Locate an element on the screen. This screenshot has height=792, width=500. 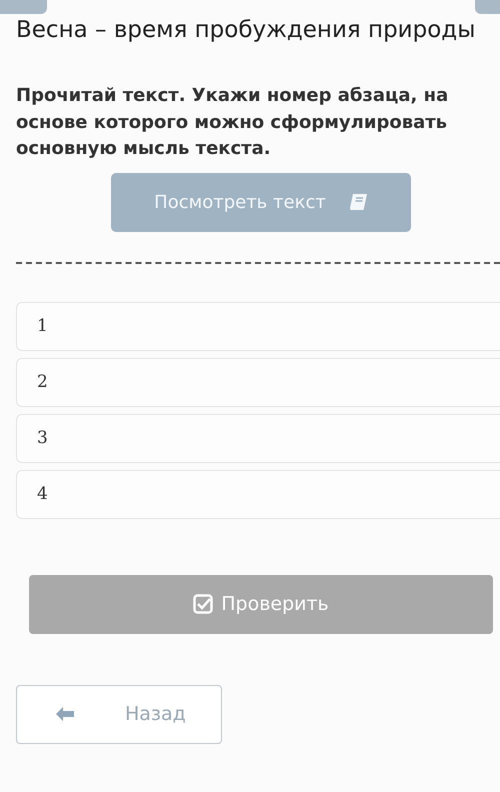
answer-option: 3 is located at coordinates (258, 438).